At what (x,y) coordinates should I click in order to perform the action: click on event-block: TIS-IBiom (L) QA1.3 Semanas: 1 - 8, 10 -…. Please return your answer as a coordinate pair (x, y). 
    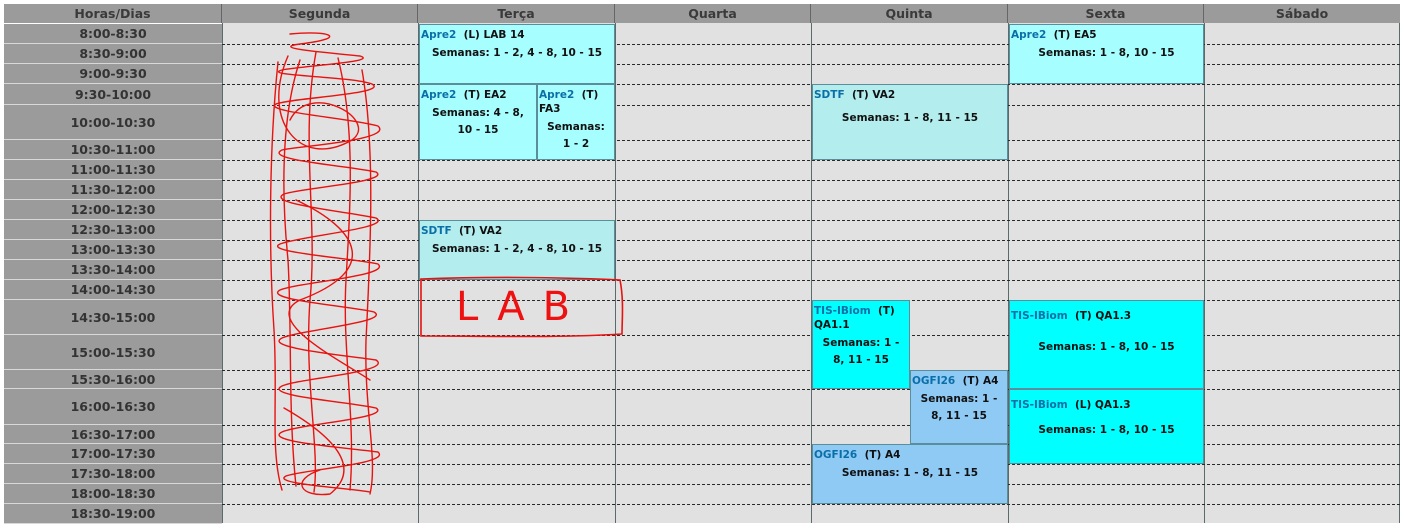
    Looking at the image, I should click on (1106, 426).